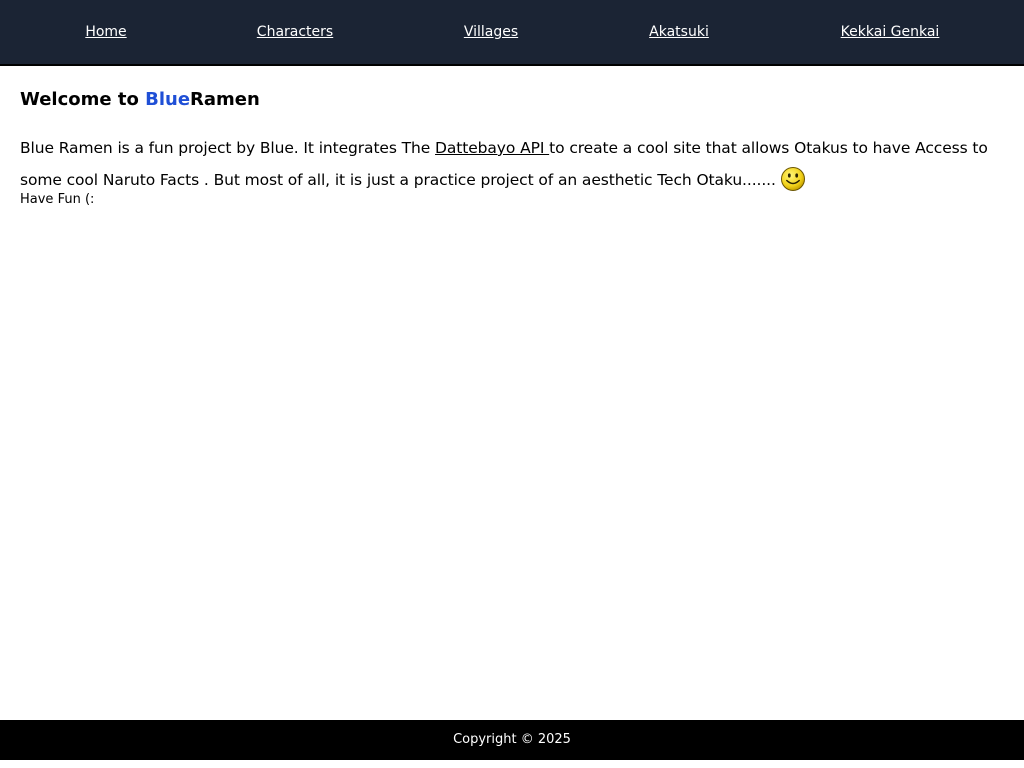  I want to click on copyright-text: Copyright © 2025, so click(512, 739).